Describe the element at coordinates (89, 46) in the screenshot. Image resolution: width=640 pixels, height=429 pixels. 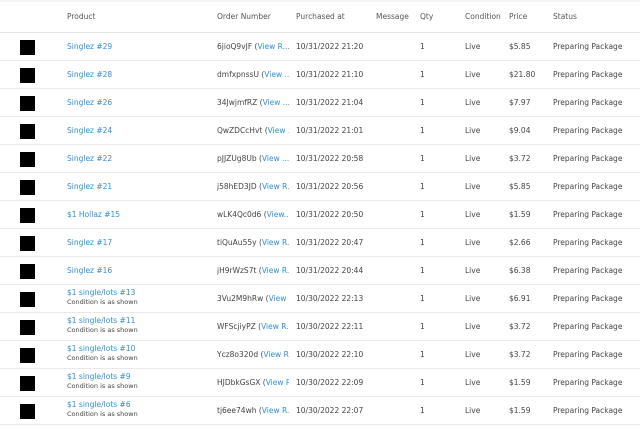
I see `product-link: Singlez #29` at that location.